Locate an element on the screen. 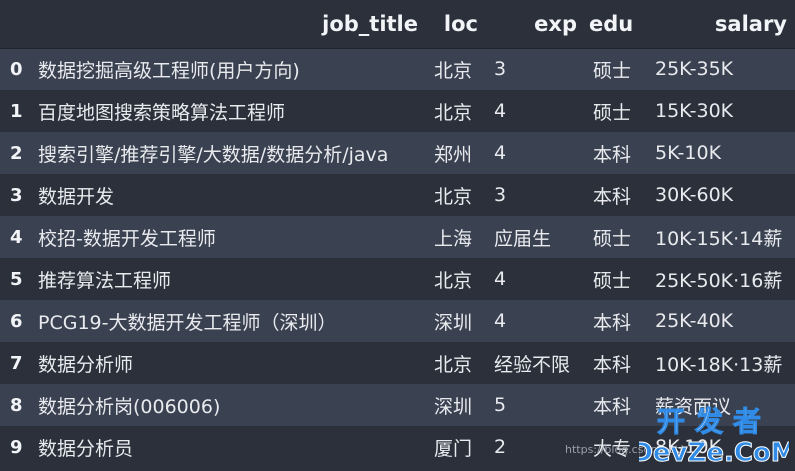 This screenshot has height=471, width=795. header-job-title: job_title is located at coordinates (370, 23).